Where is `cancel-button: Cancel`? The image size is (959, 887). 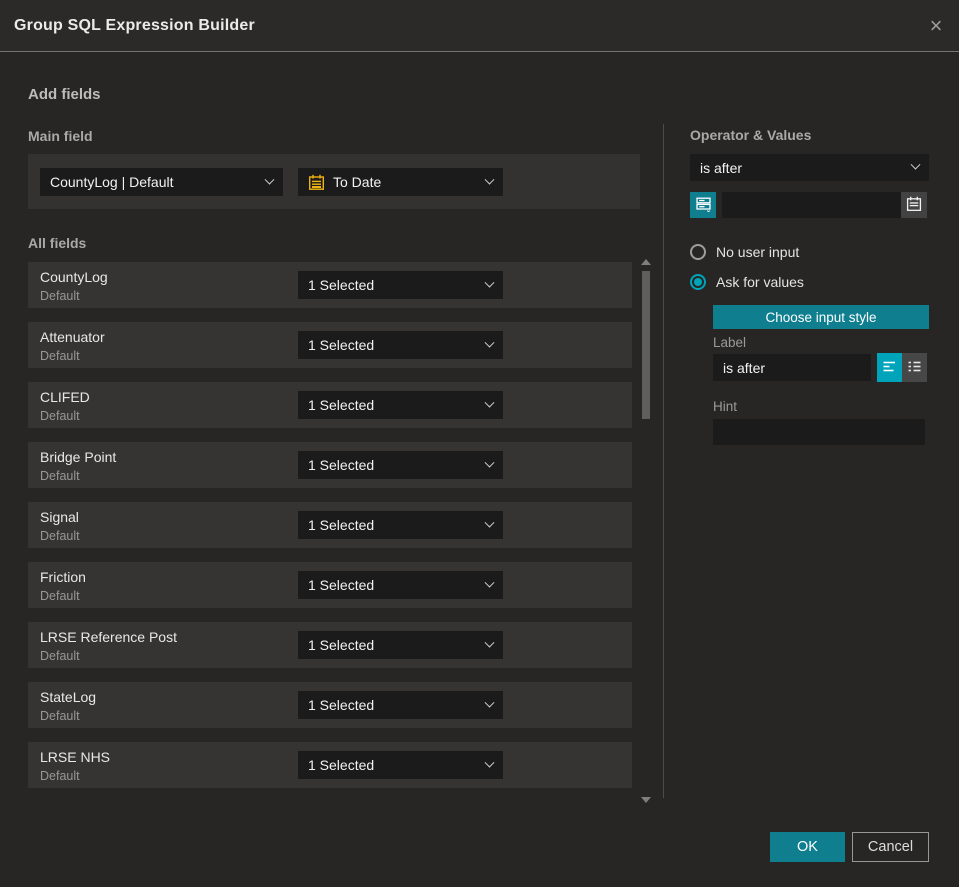 cancel-button: Cancel is located at coordinates (890, 847).